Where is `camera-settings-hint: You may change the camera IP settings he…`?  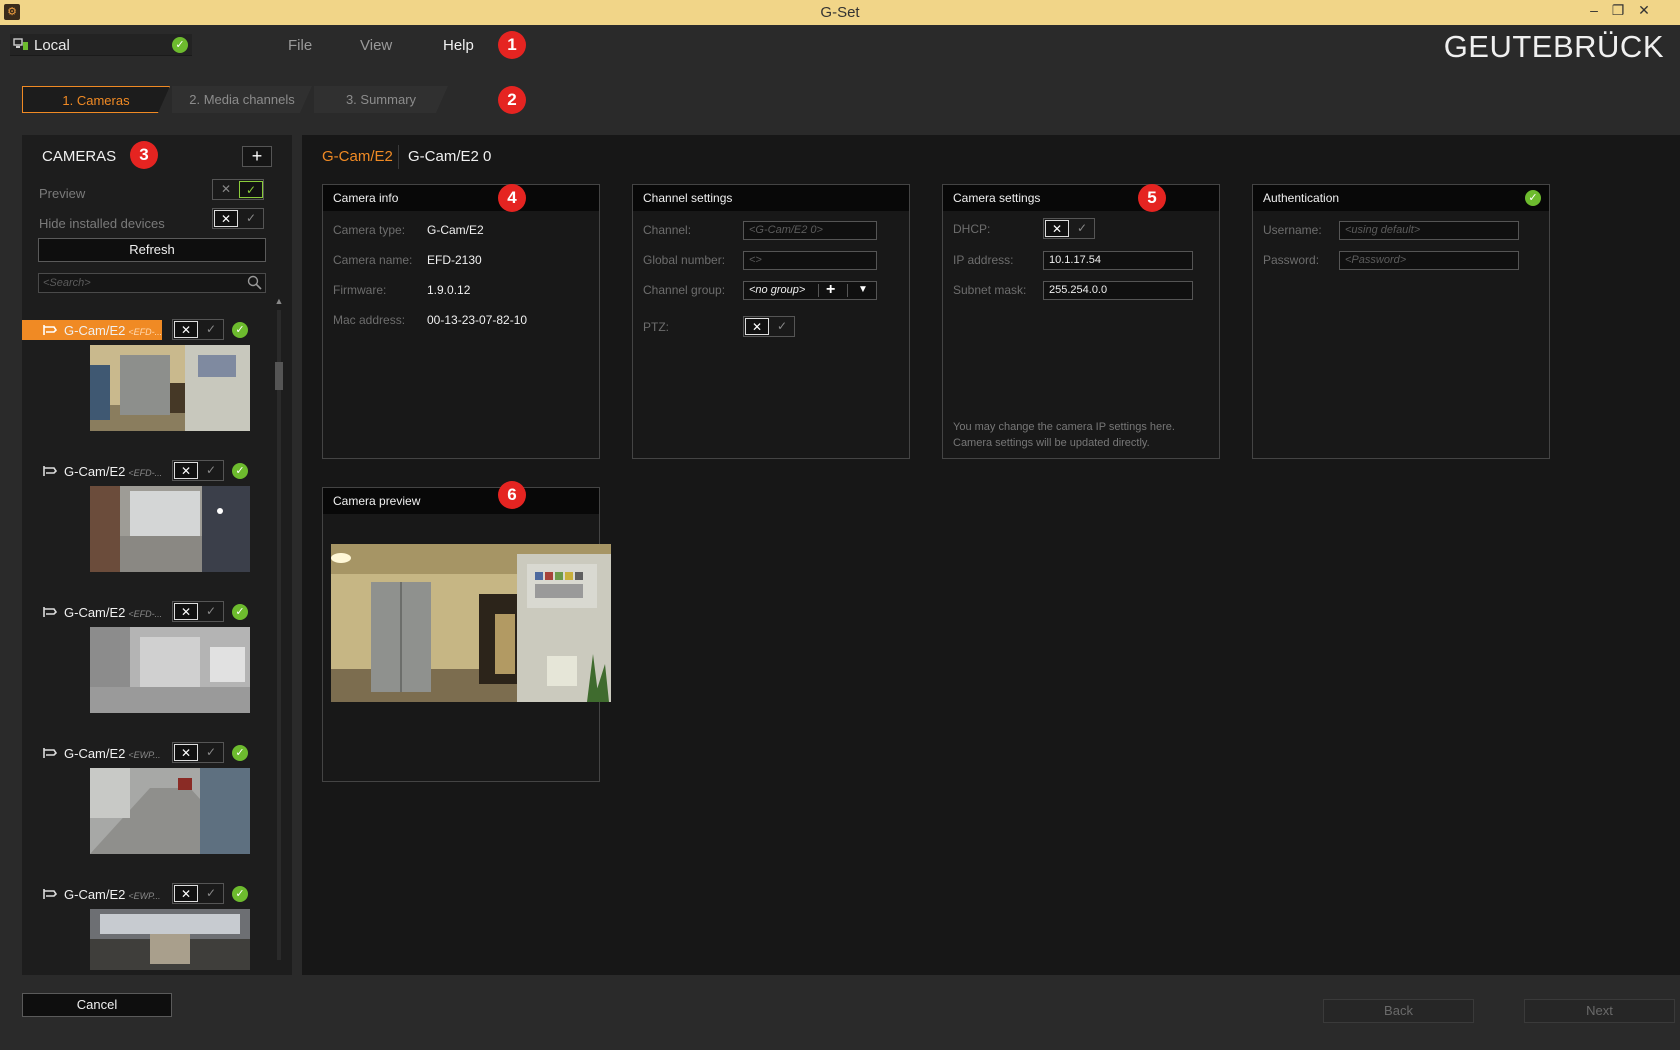
camera-settings-hint: You may change the camera IP settings he… is located at coordinates (1064, 435).